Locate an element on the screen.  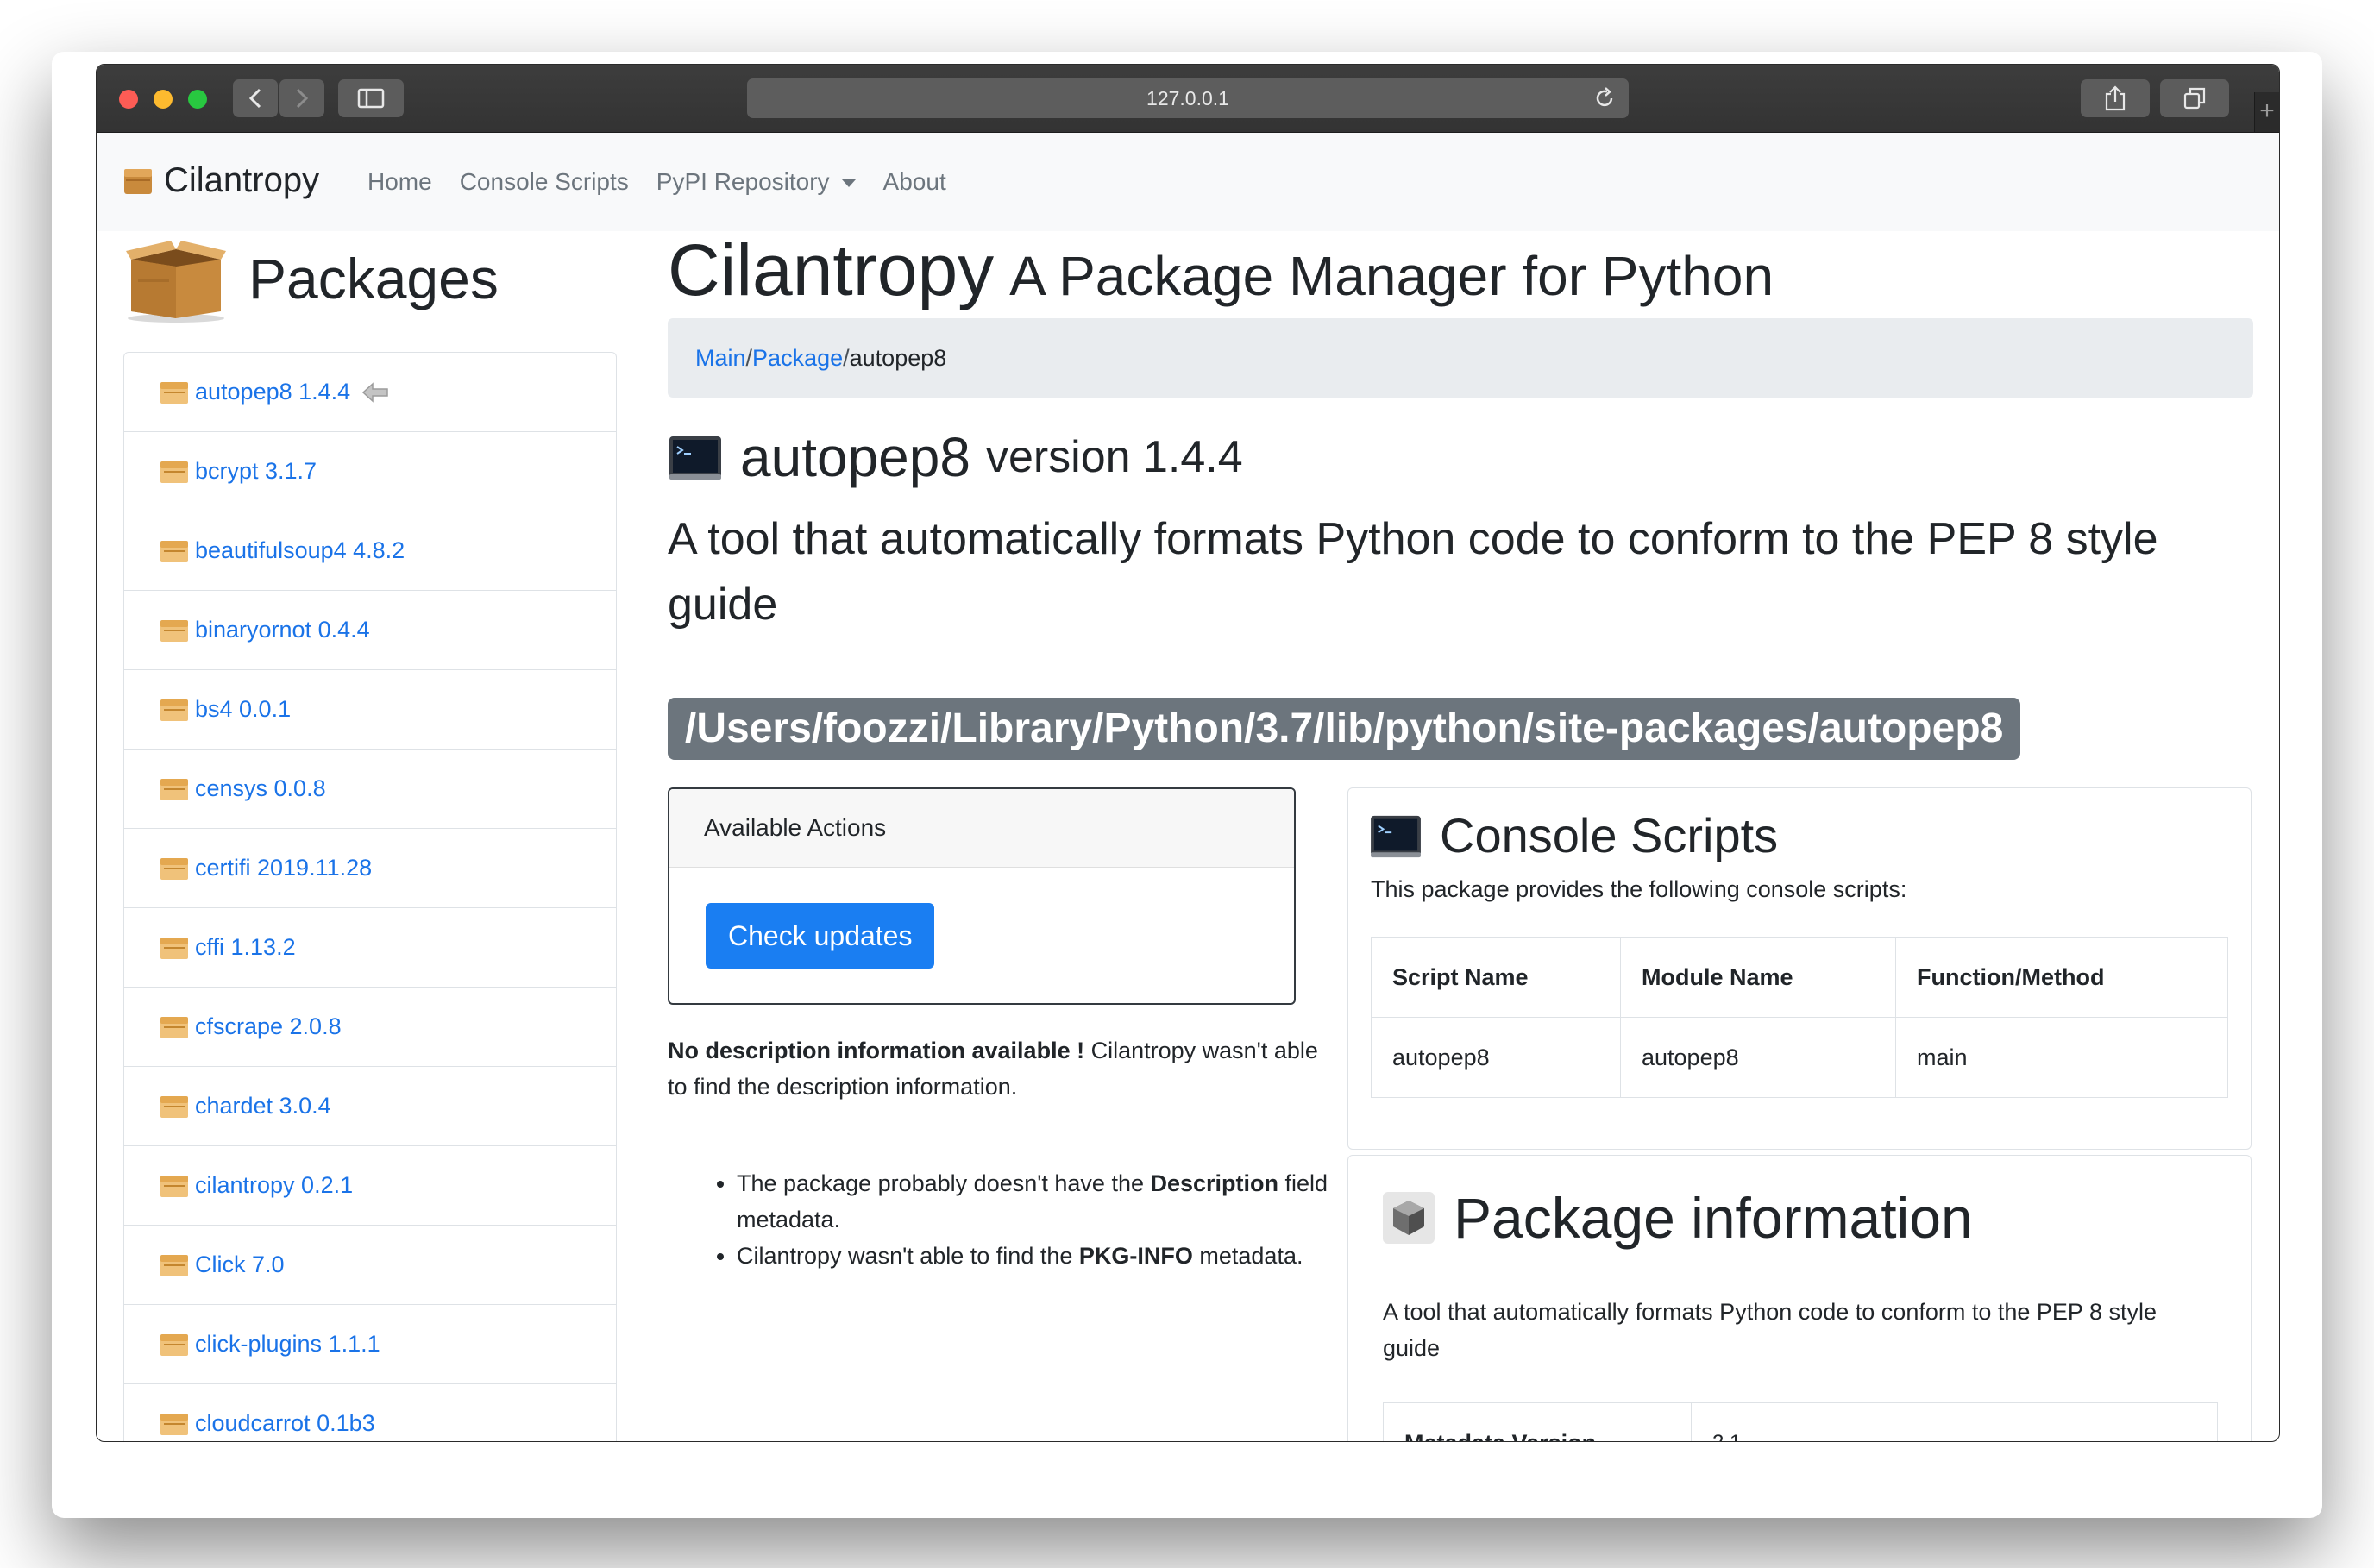
metadata-table: Metadata Version 2.1 is located at coordinates (1800, 1421).